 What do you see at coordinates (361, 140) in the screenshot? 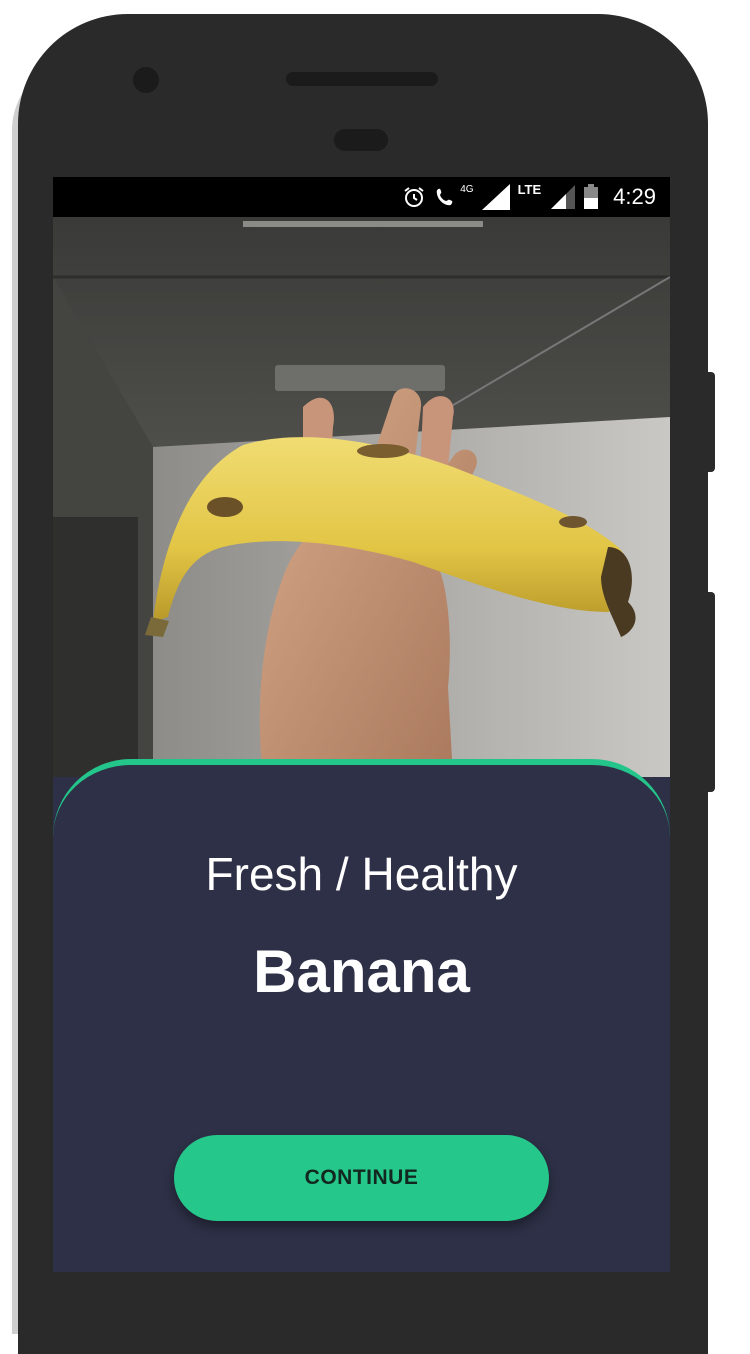
I see `earpiece` at bounding box center [361, 140].